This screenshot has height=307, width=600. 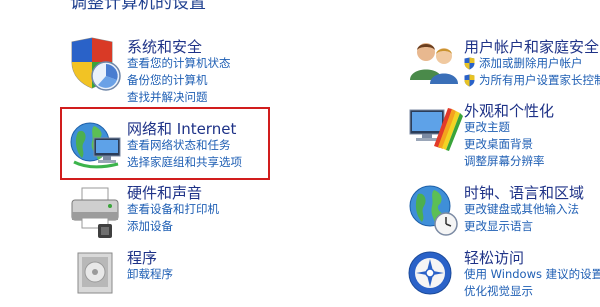 I want to click on add-device-link: 添加设备, so click(x=173, y=226).